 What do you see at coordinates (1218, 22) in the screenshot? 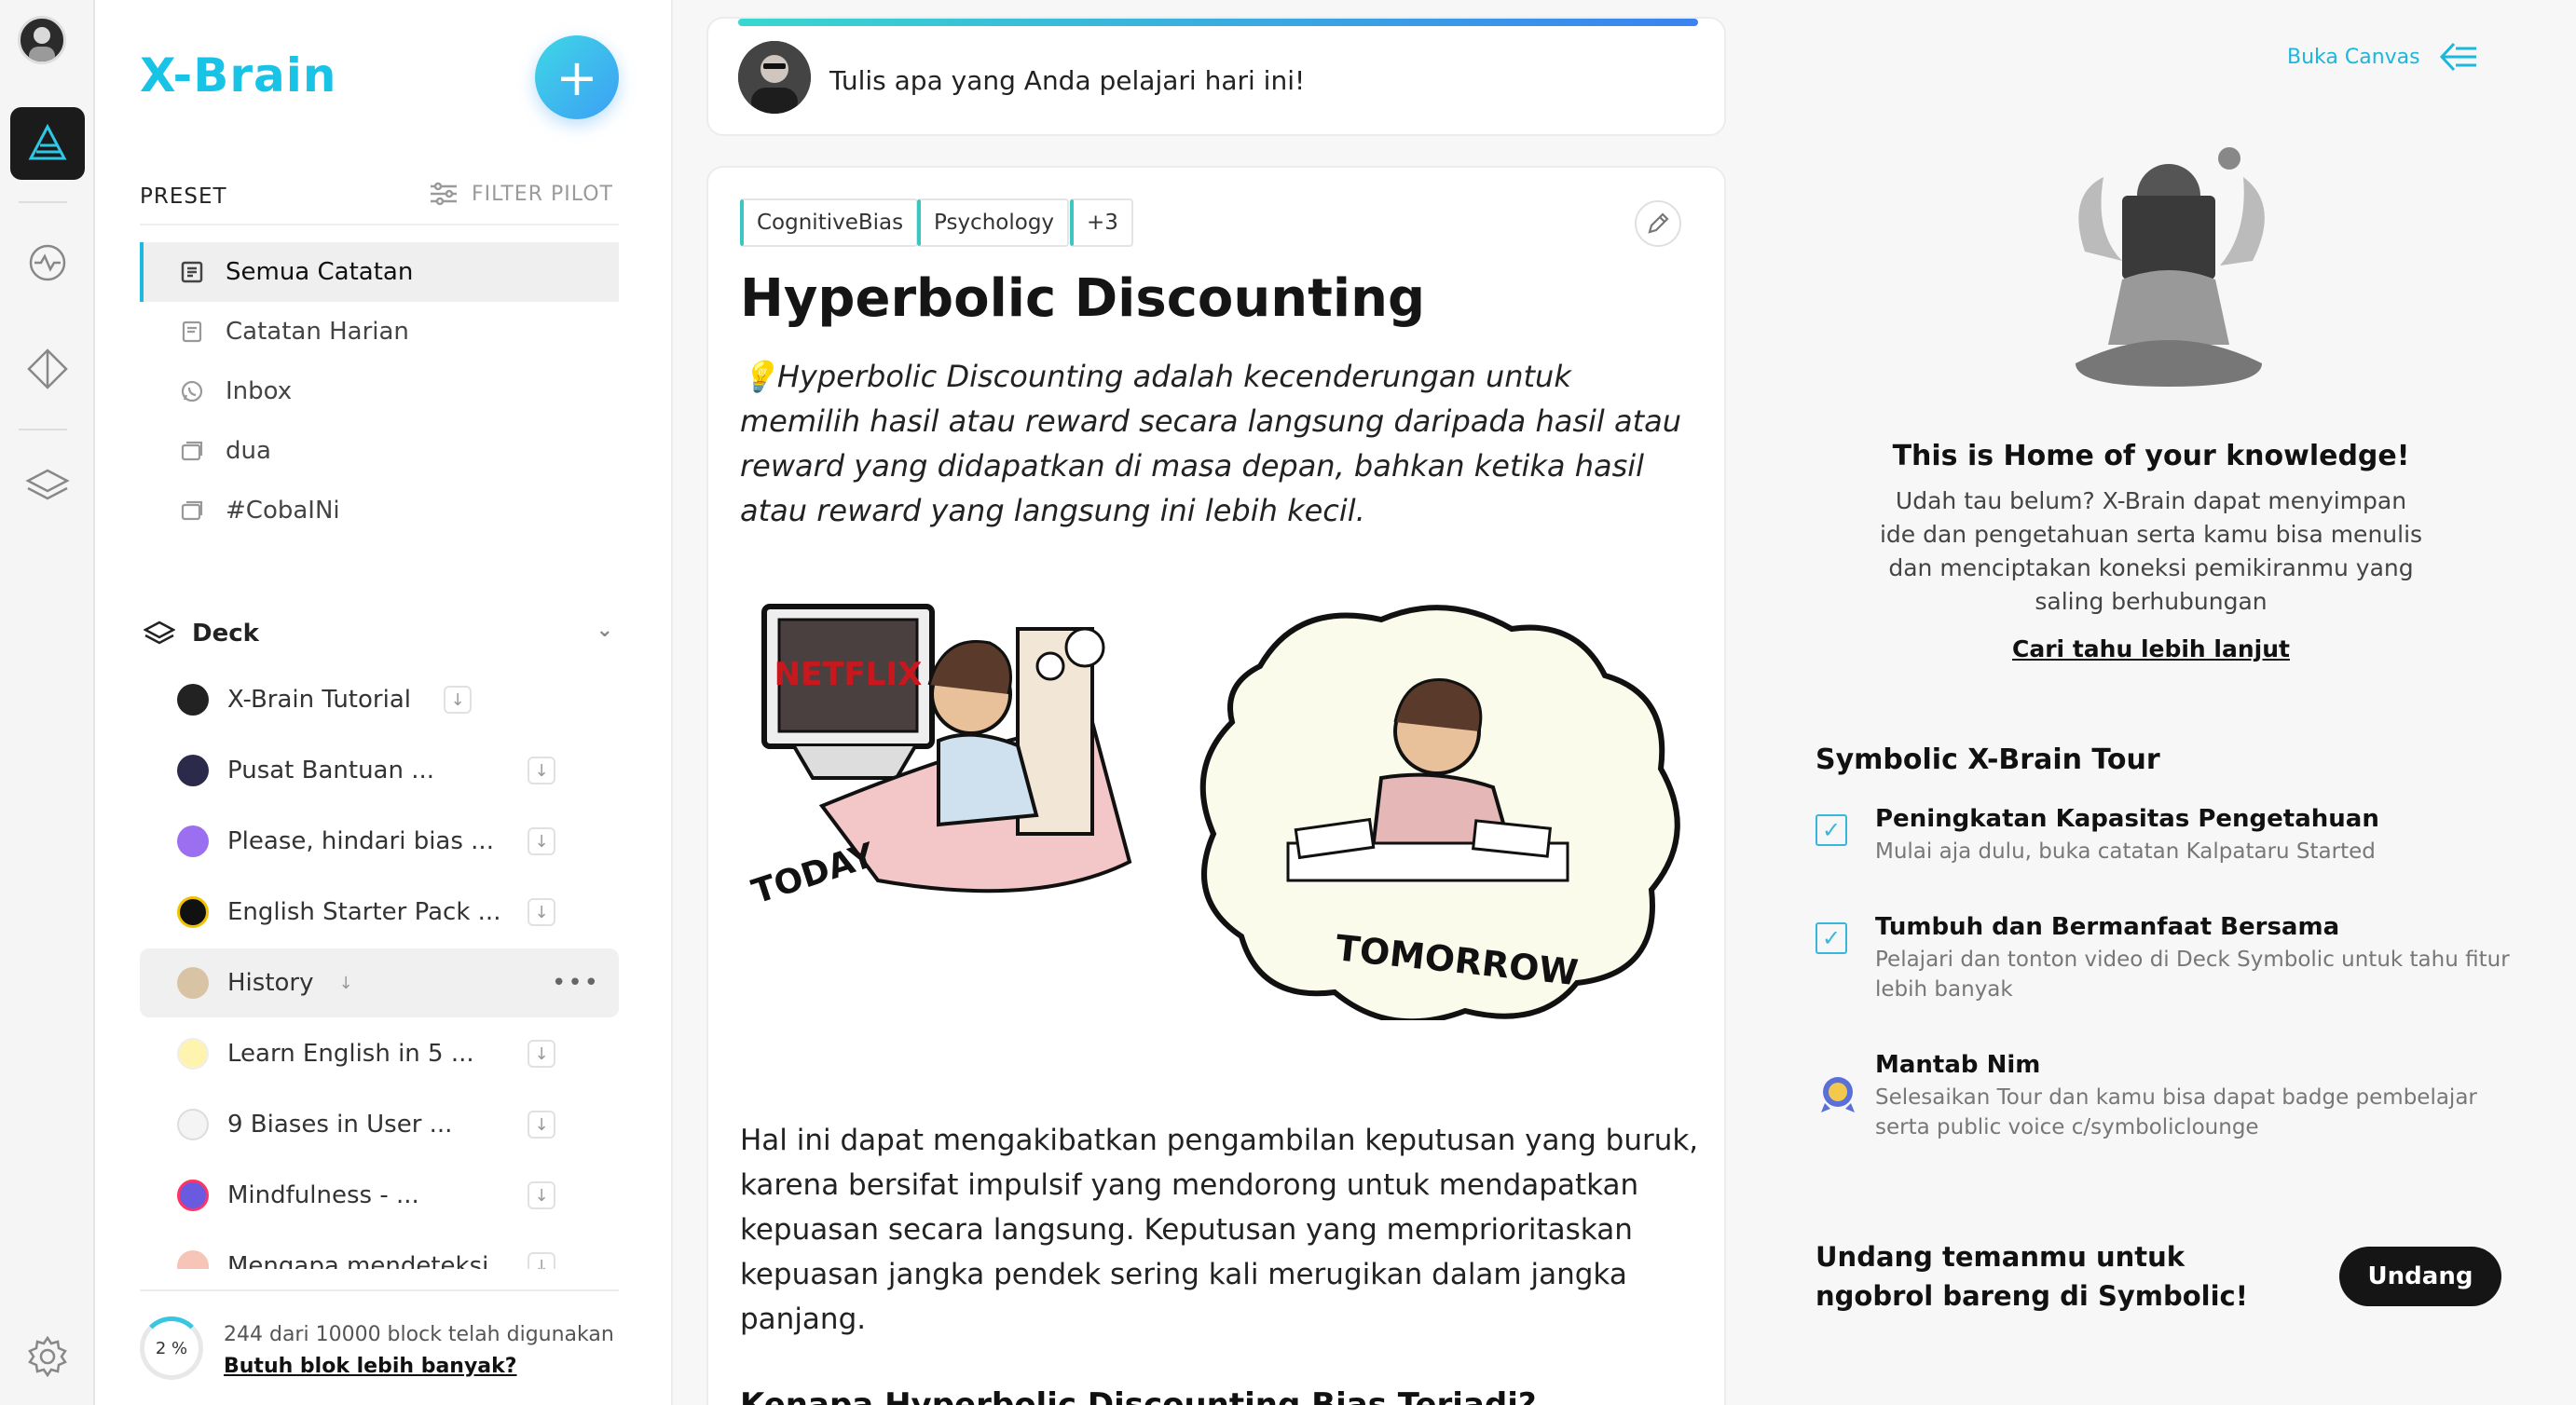
I see `composer-progress-bar` at bounding box center [1218, 22].